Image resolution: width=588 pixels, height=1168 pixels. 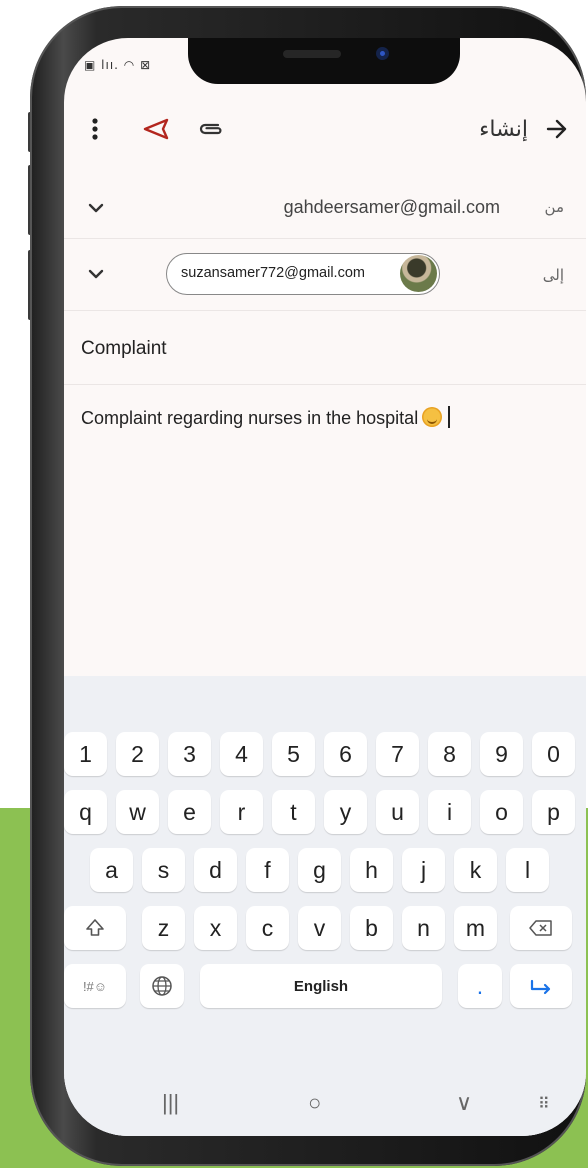 I want to click on compose-app-bar: إنشاء, so click(x=325, y=130).